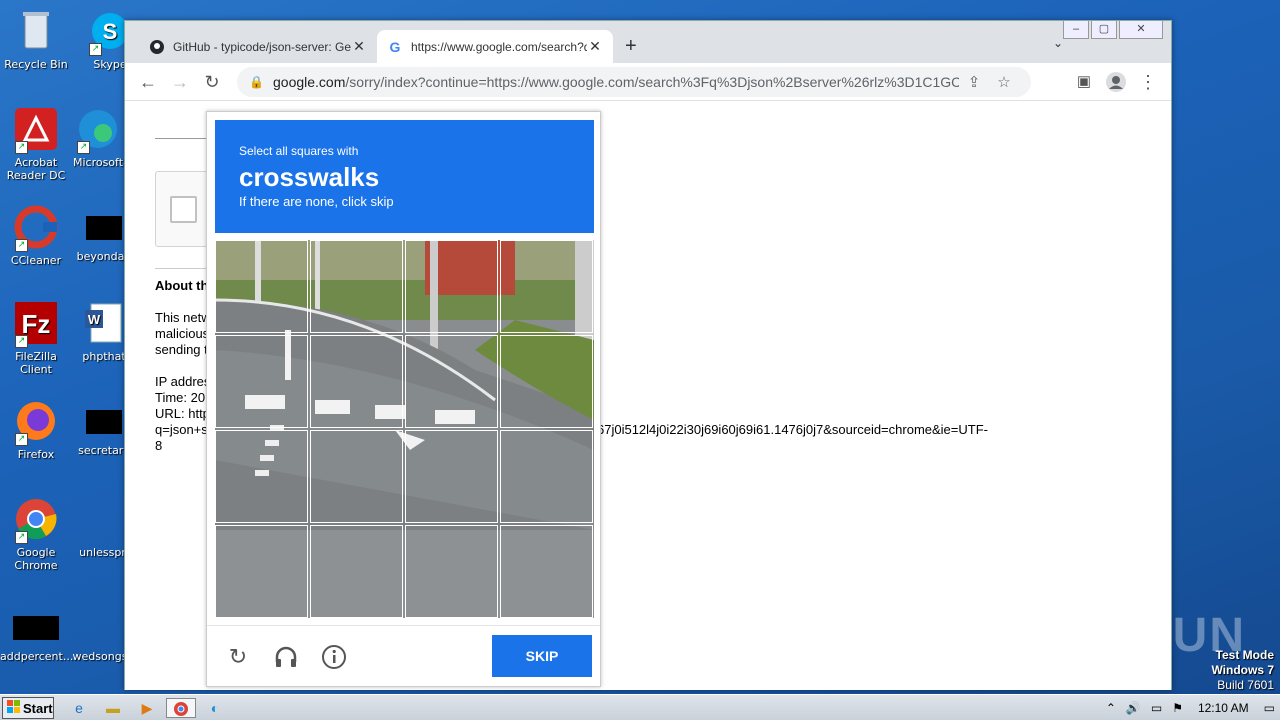  What do you see at coordinates (36, 260) in the screenshot?
I see `icon-label: CCleaner` at bounding box center [36, 260].